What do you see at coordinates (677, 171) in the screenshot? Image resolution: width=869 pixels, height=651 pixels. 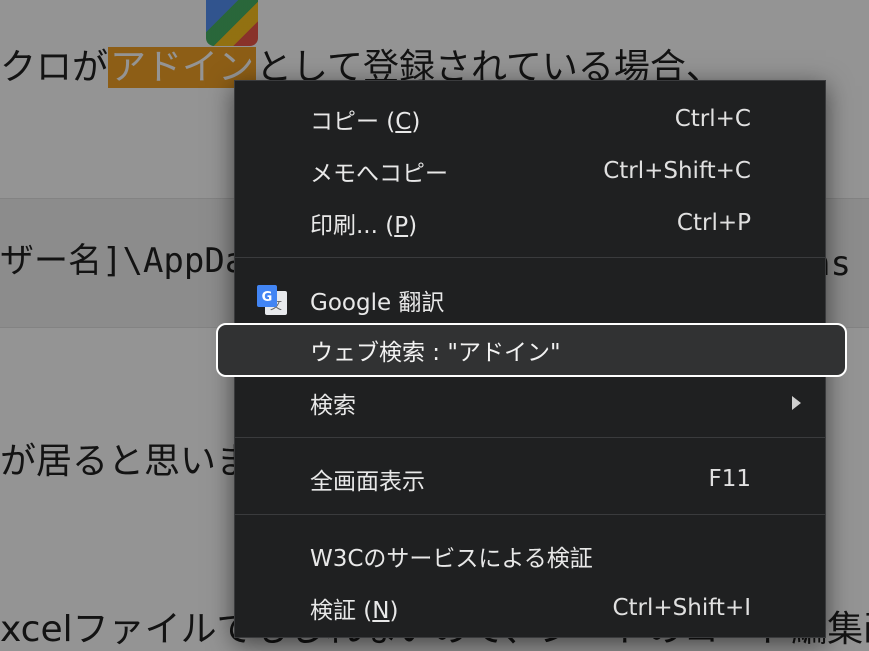 I see `menu-shortcut: Ctrl+Shift+C` at bounding box center [677, 171].